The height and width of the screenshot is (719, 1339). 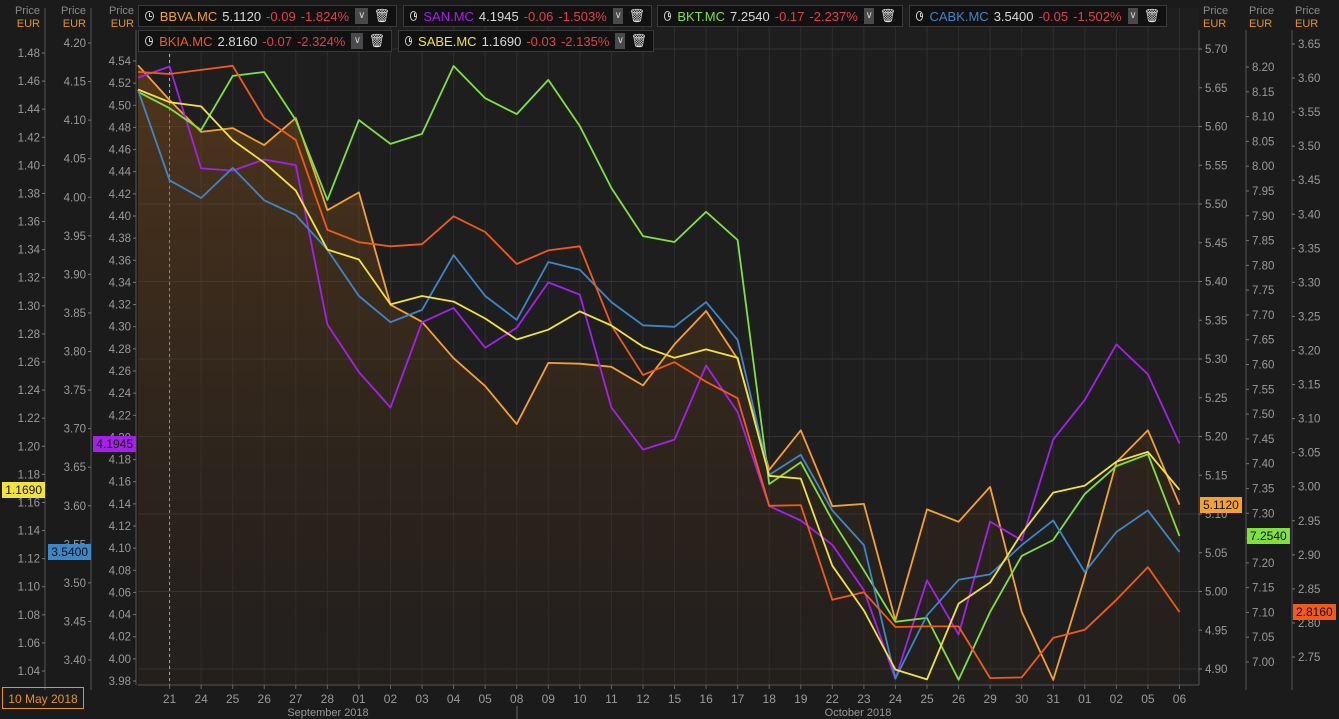 I want to click on legend-symbol: BKIA.MC, so click(x=186, y=41).